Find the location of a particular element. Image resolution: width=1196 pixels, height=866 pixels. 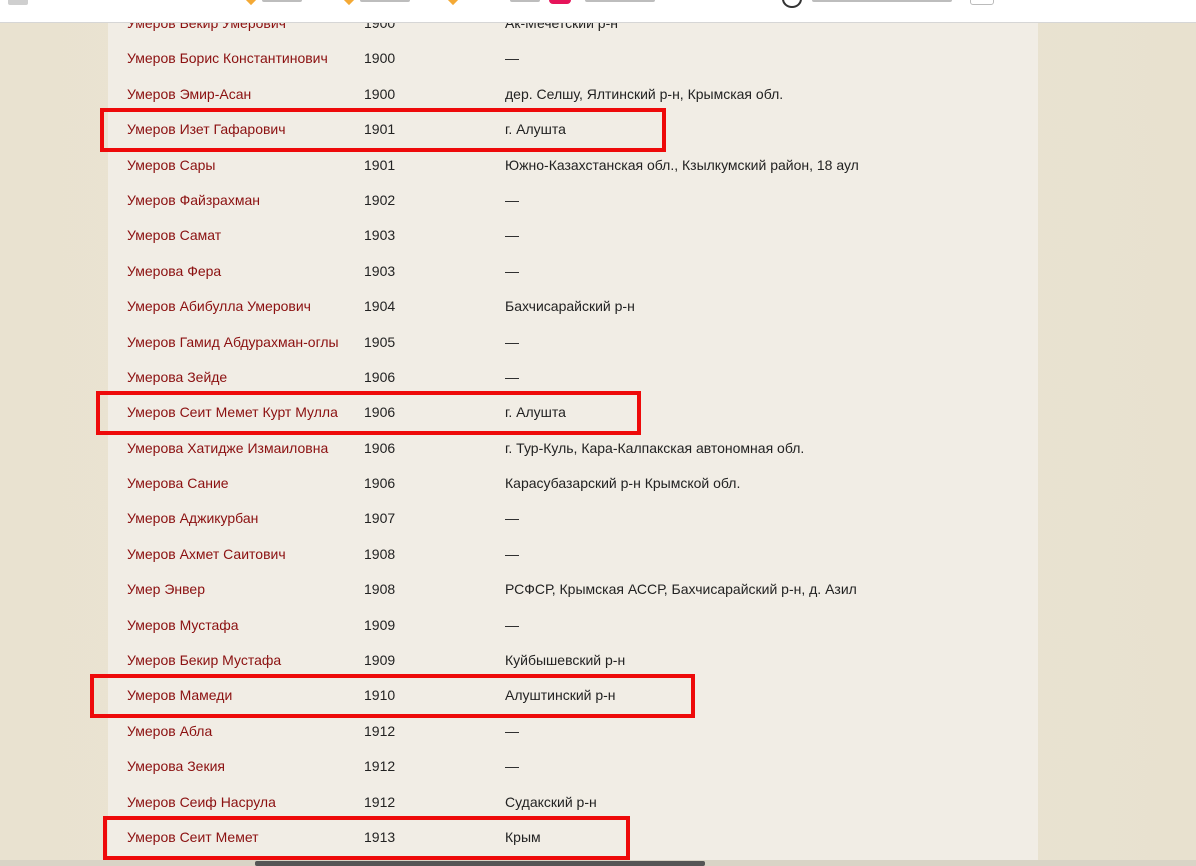

birth-year: 1905 is located at coordinates (380, 341).